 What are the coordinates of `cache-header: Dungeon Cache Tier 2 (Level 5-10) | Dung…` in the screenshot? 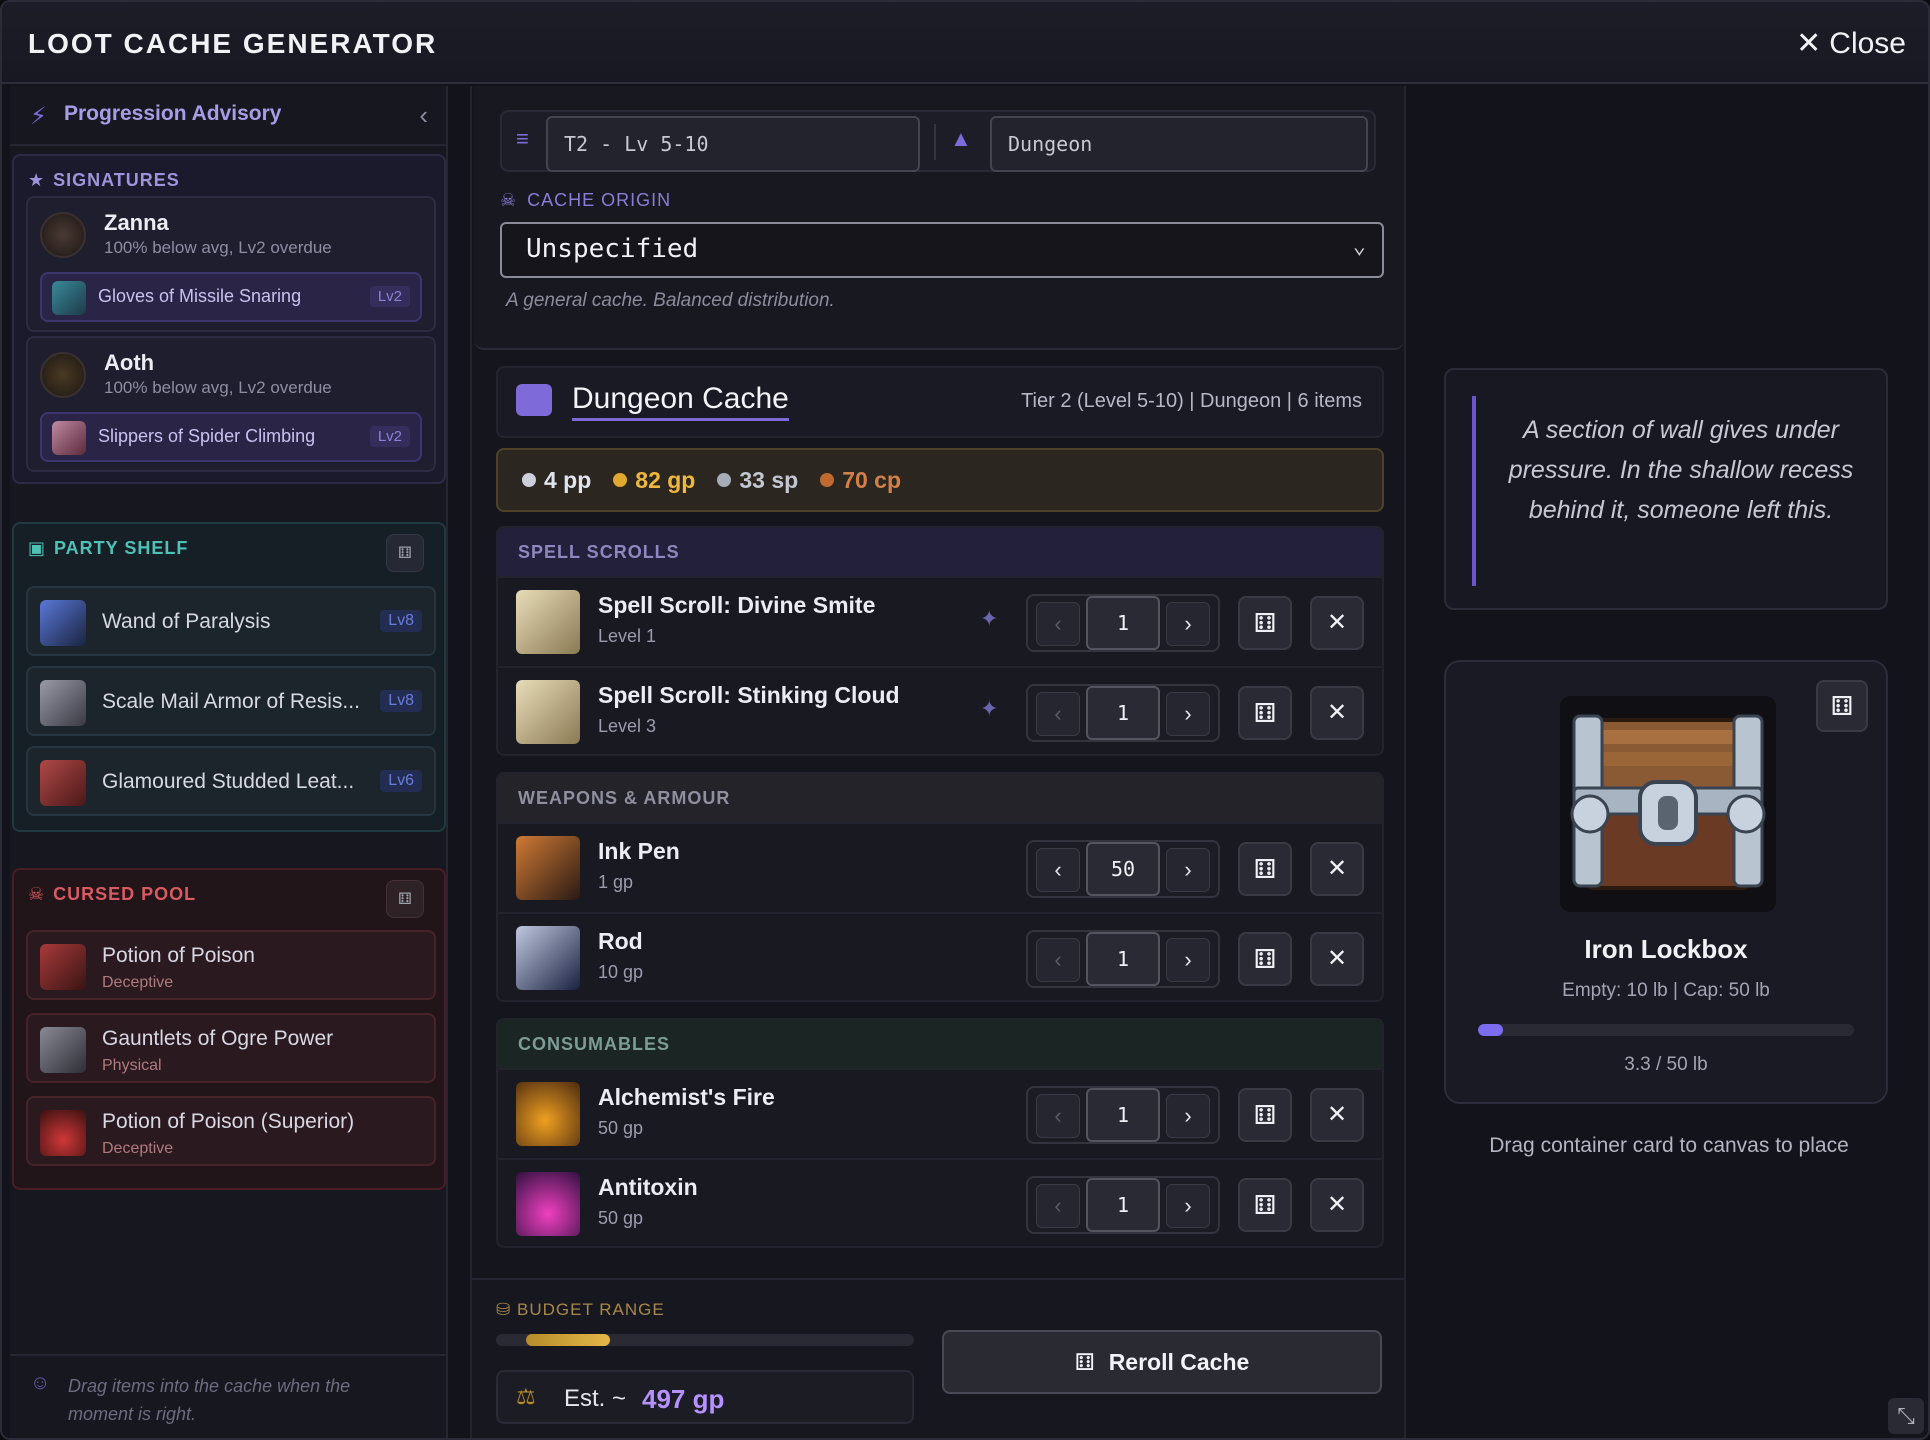 It's located at (940, 402).